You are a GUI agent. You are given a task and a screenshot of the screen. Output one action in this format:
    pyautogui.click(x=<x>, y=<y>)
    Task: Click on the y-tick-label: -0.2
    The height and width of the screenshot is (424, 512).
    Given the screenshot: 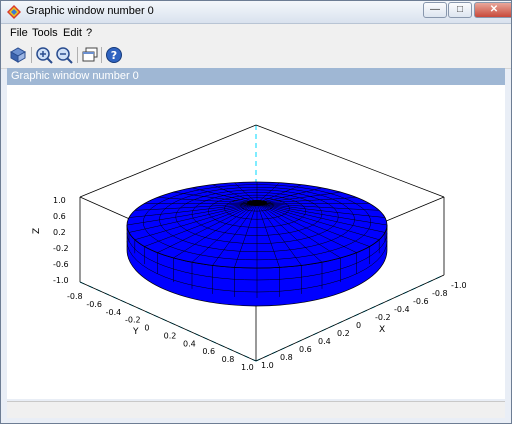 What is the action you would take?
    pyautogui.click(x=133, y=320)
    